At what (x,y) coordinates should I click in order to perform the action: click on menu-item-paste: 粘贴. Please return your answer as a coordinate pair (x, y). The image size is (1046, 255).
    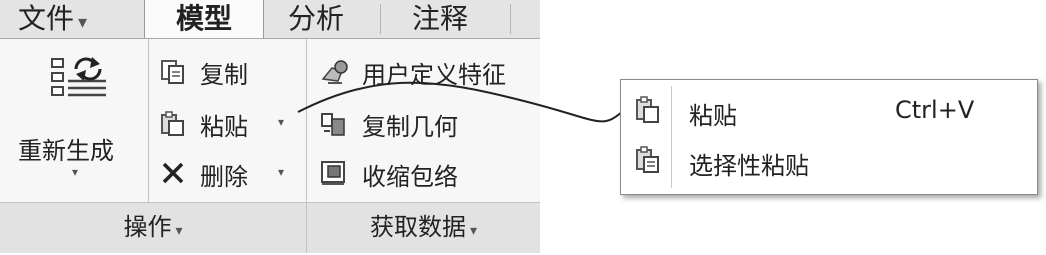
    Looking at the image, I should click on (713, 113).